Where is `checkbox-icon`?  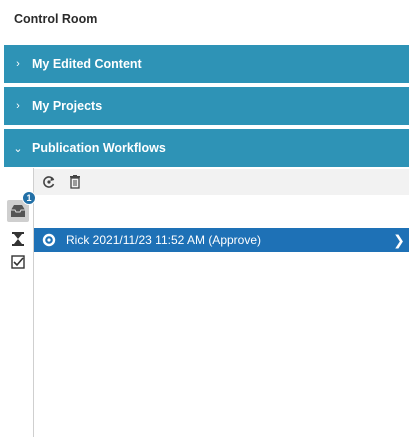
checkbox-icon is located at coordinates (18, 262).